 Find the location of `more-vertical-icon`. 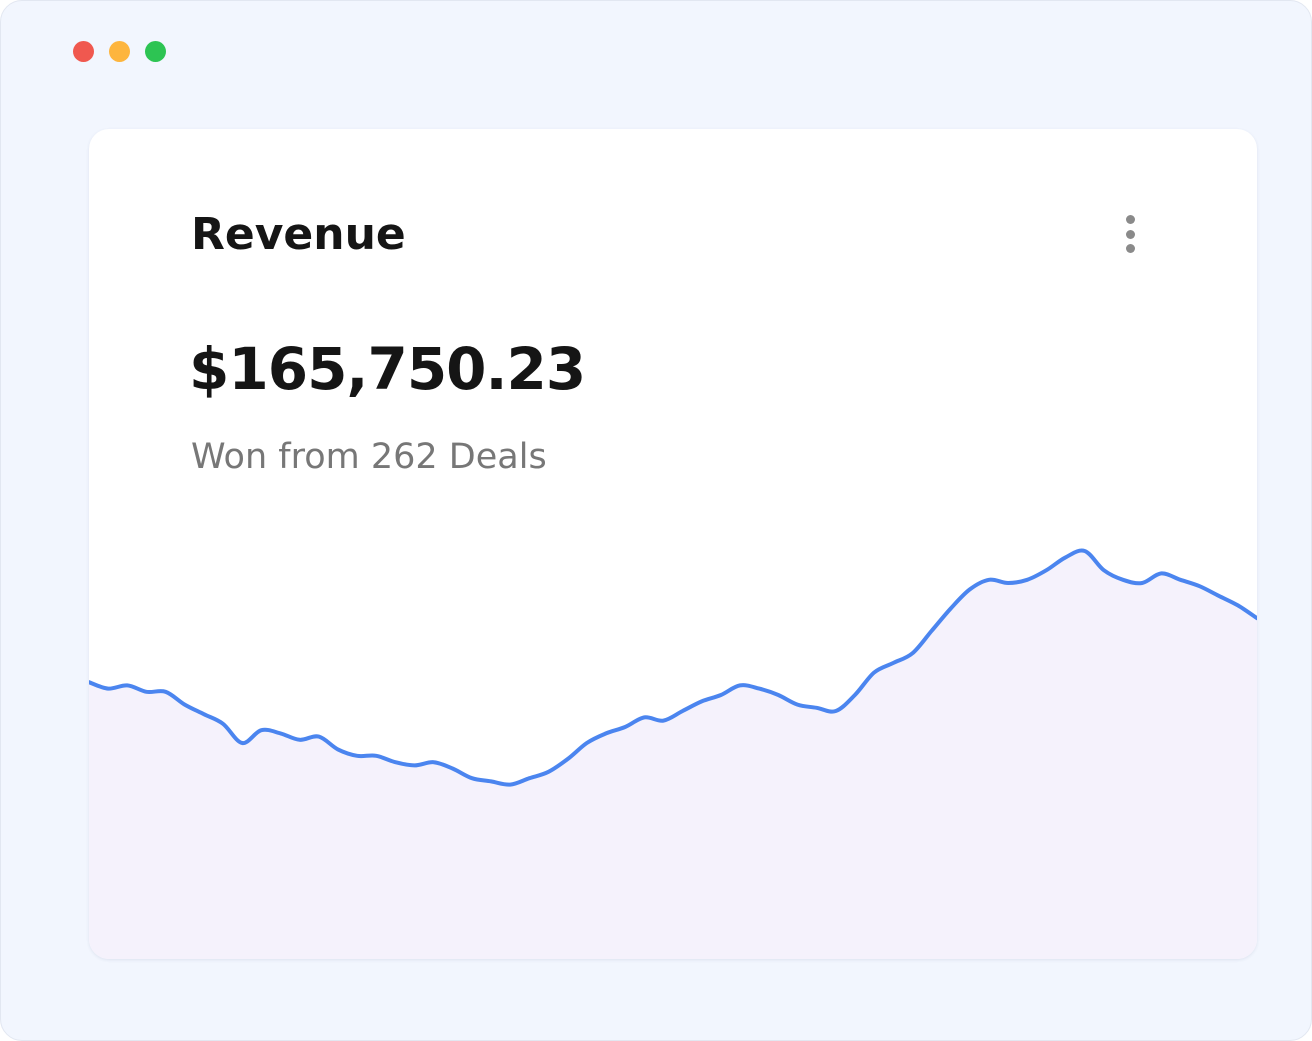

more-vertical-icon is located at coordinates (1130, 219).